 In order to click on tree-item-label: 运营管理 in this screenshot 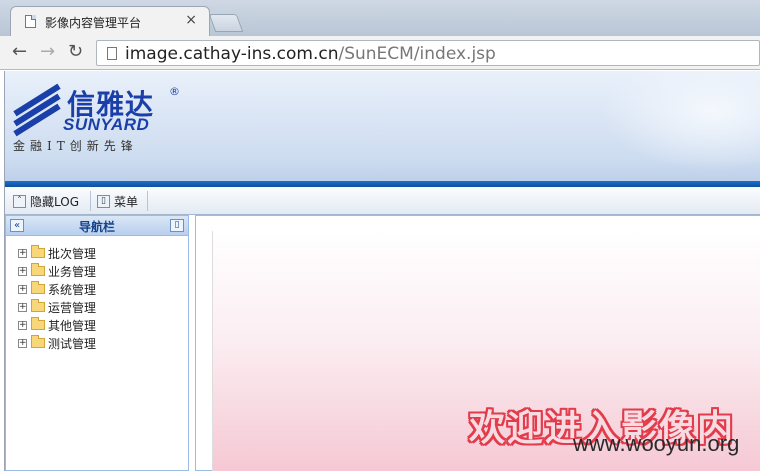, I will do `click(72, 307)`.